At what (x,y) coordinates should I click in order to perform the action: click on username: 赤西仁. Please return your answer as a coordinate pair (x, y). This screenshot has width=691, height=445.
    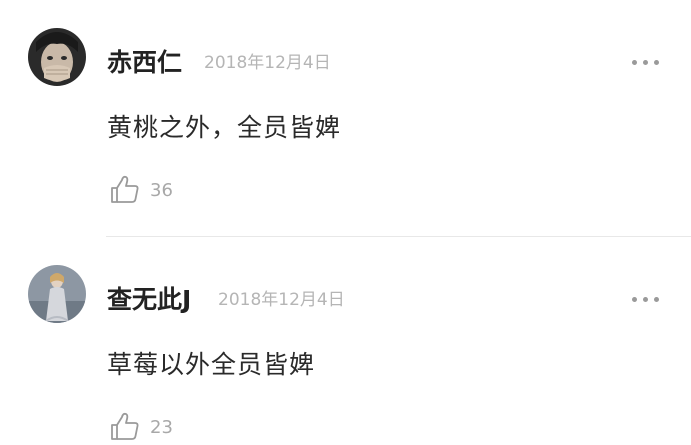
    Looking at the image, I should click on (144, 63).